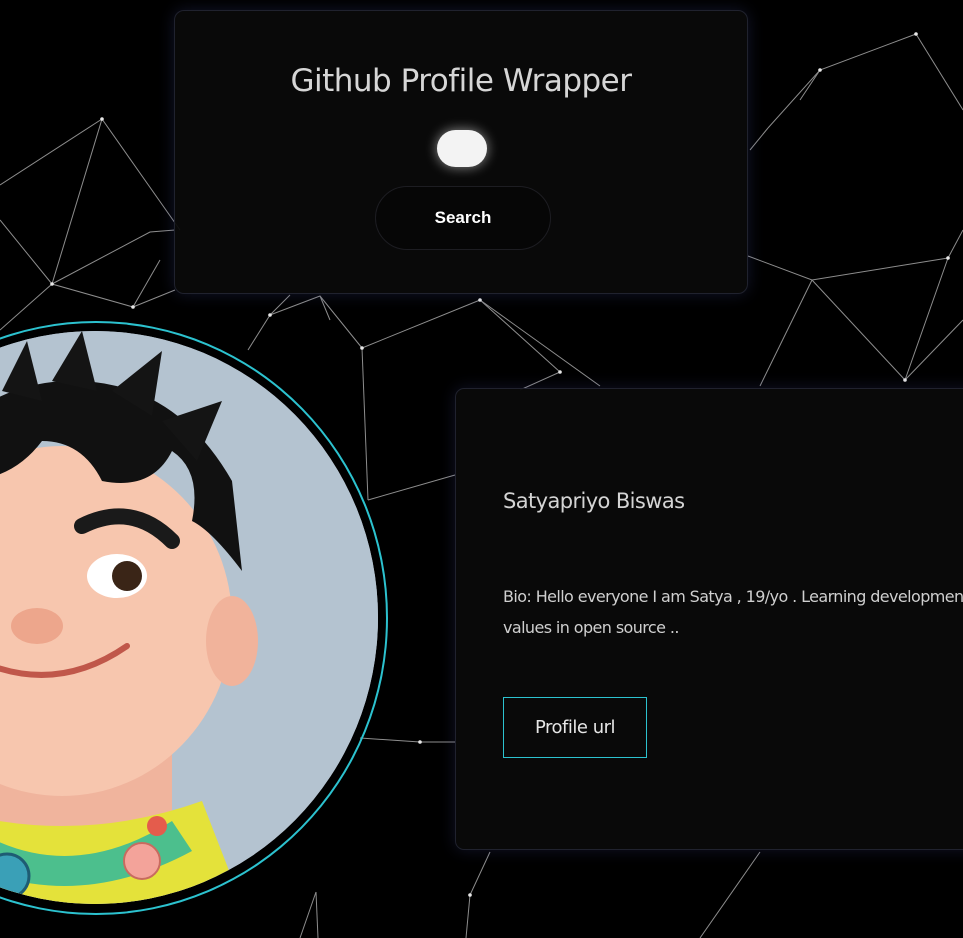 The width and height of the screenshot is (963, 938). I want to click on profile-name: Satyapriyo Biswas, so click(594, 501).